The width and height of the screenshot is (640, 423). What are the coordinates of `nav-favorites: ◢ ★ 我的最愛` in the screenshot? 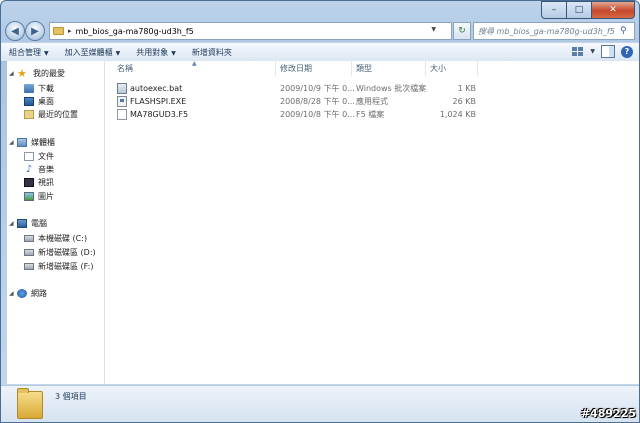 It's located at (60, 73).